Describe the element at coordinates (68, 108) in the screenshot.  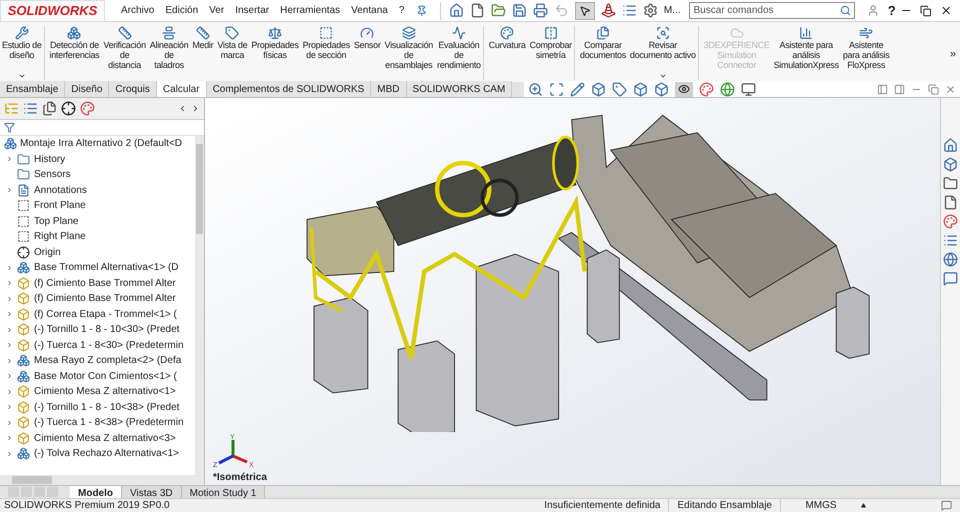
I see `crosshair-icon` at that location.